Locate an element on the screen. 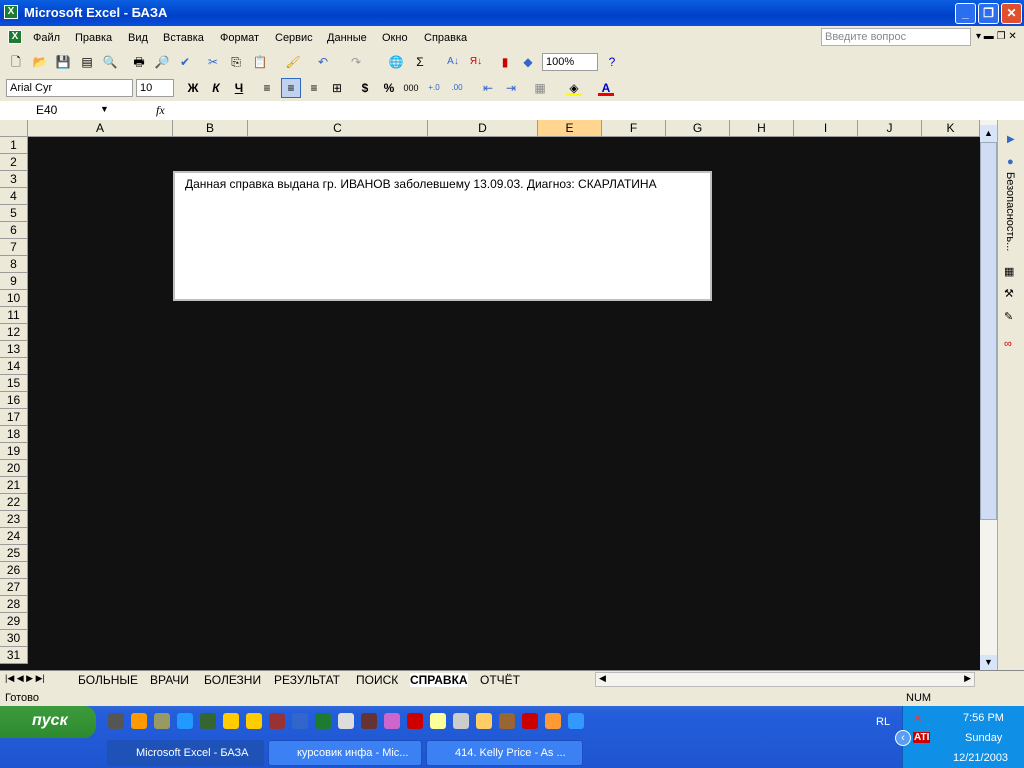 Image resolution: width=1024 pixels, height=768 pixels. row-header-5: 5 is located at coordinates (14, 213).